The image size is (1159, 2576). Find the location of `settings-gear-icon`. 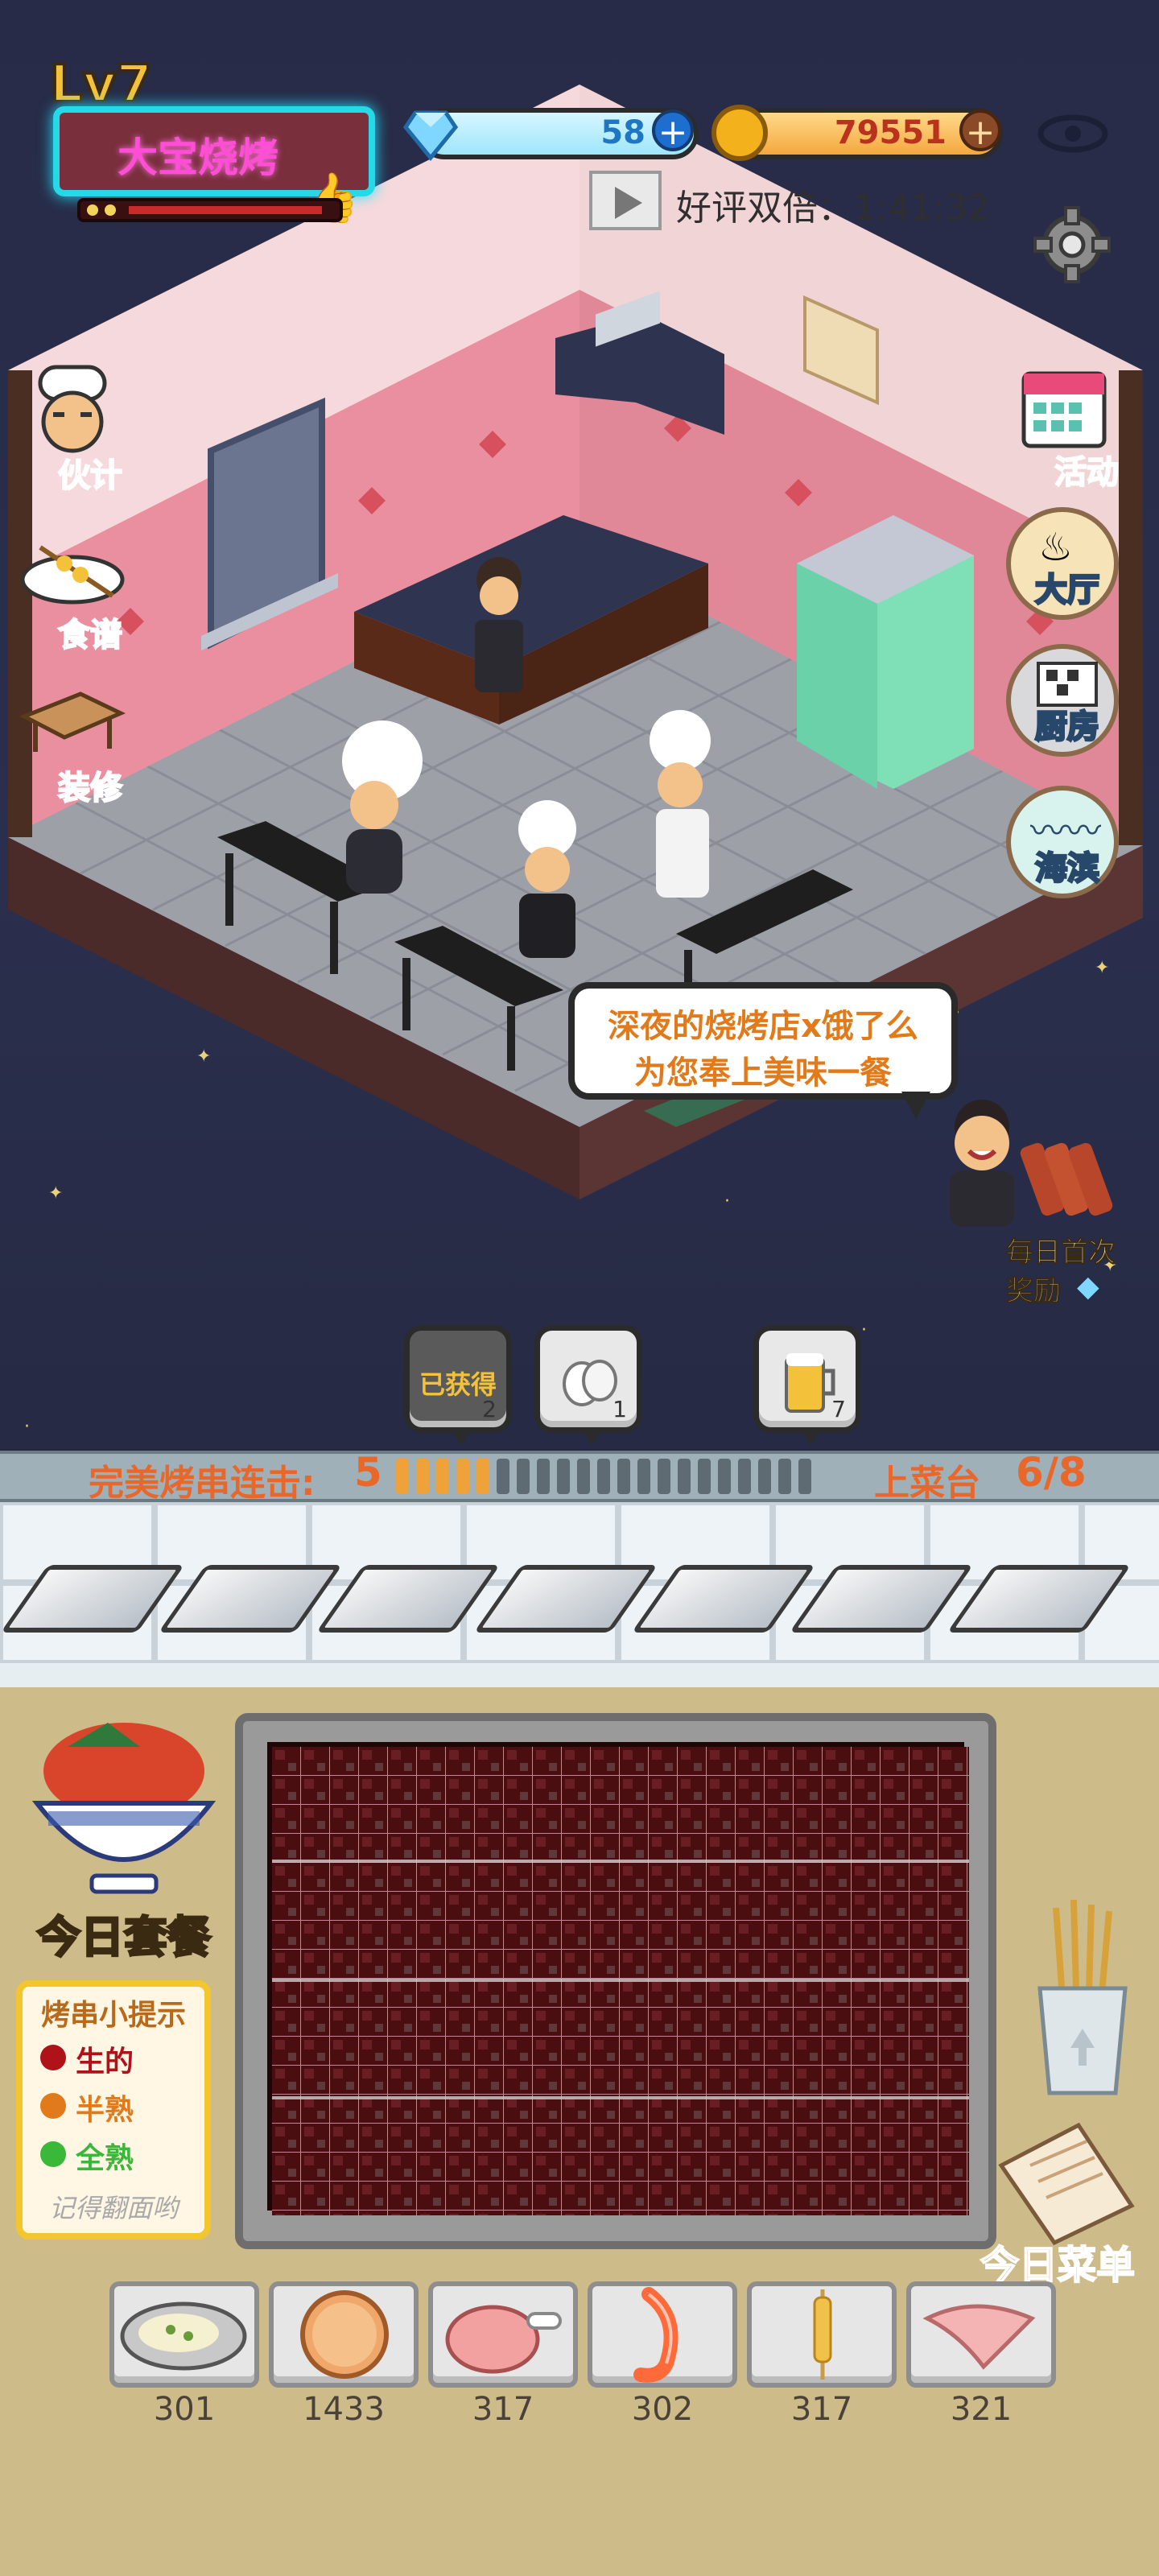

settings-gear-icon is located at coordinates (1072, 244).